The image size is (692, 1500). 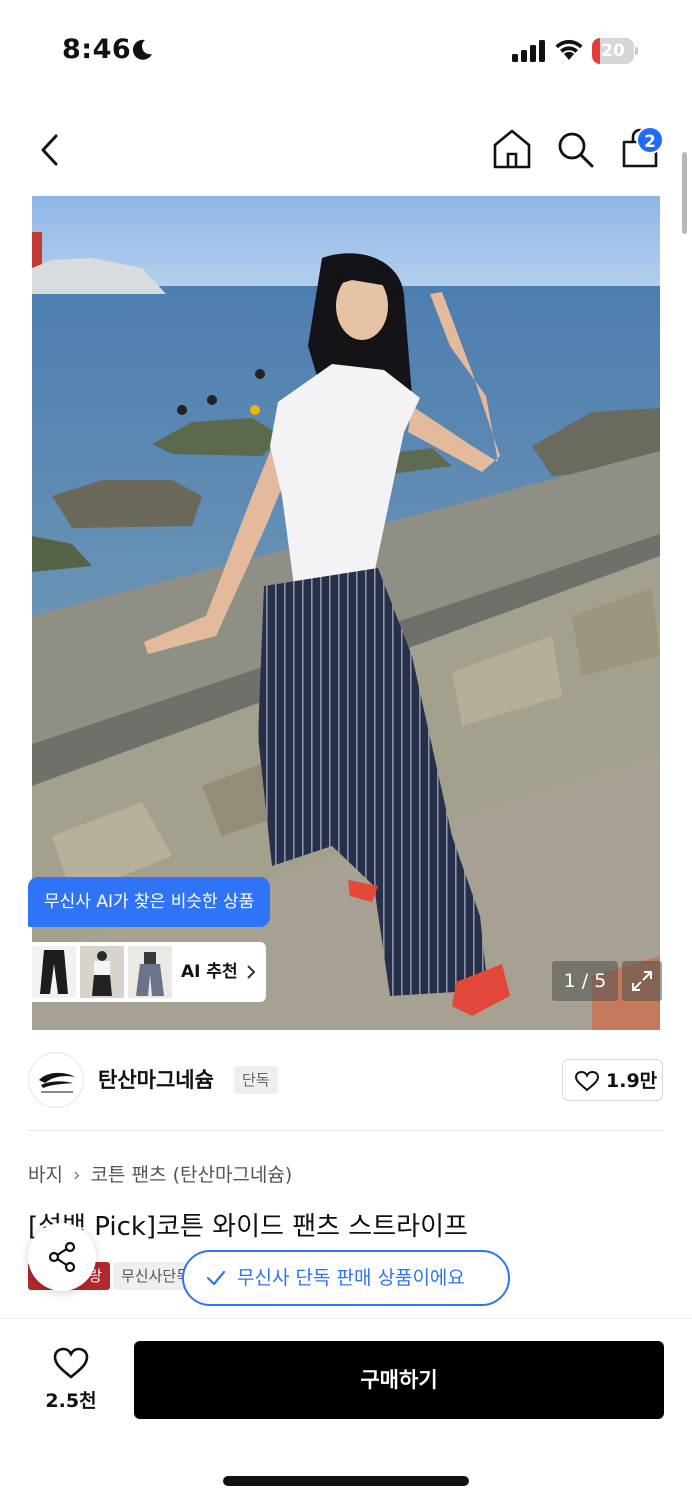 I want to click on home-indicator, so click(x=346, y=1481).